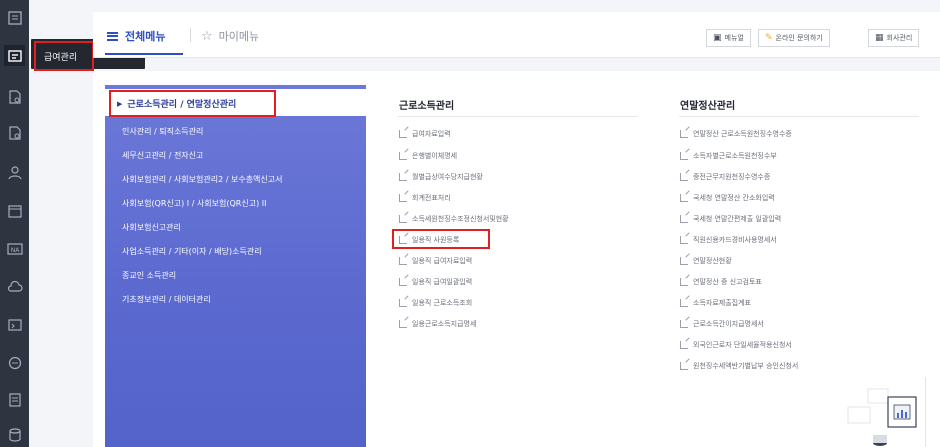 This screenshot has height=447, width=940. What do you see at coordinates (162, 131) in the screenshot?
I see `category-item: 인사관리 / 퇴직소득관리` at bounding box center [162, 131].